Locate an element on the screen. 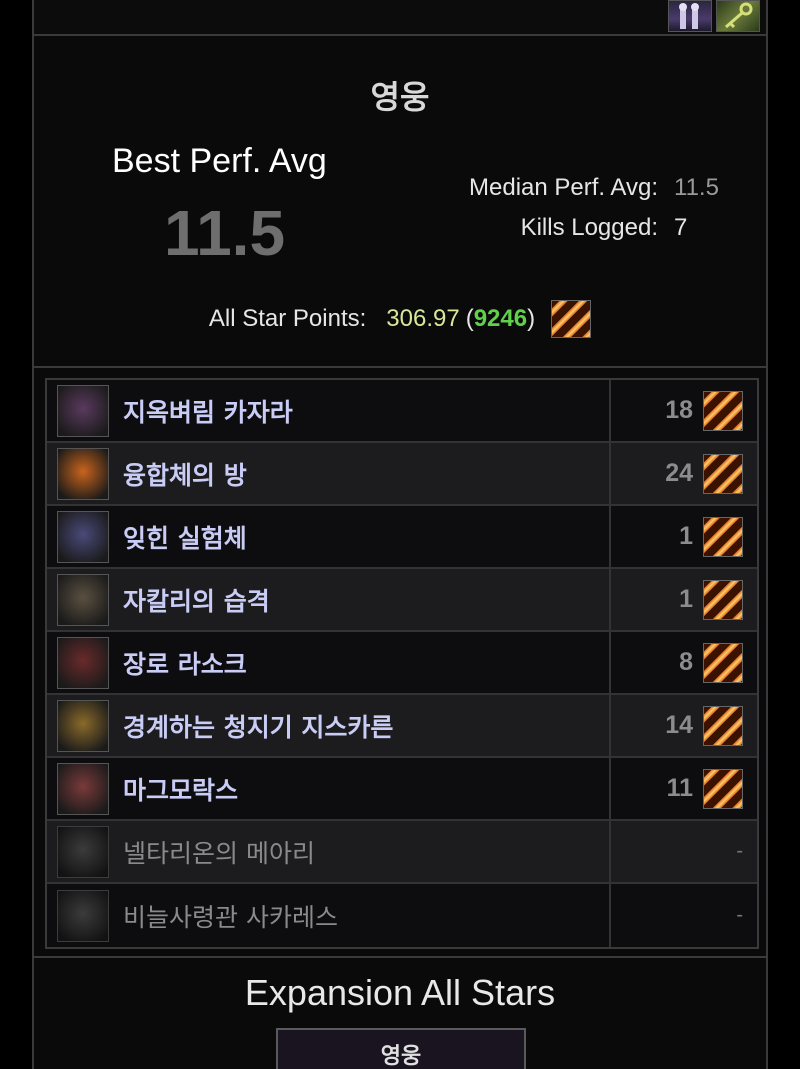 This screenshot has height=1069, width=800. boss-score-cell: 14 is located at coordinates (684, 725).